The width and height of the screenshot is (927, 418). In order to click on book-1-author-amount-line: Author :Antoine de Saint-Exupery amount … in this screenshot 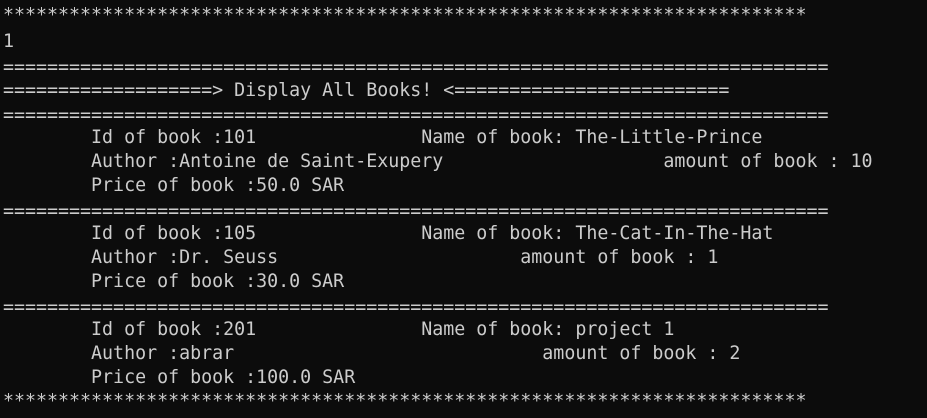, I will do `click(438, 161)`.